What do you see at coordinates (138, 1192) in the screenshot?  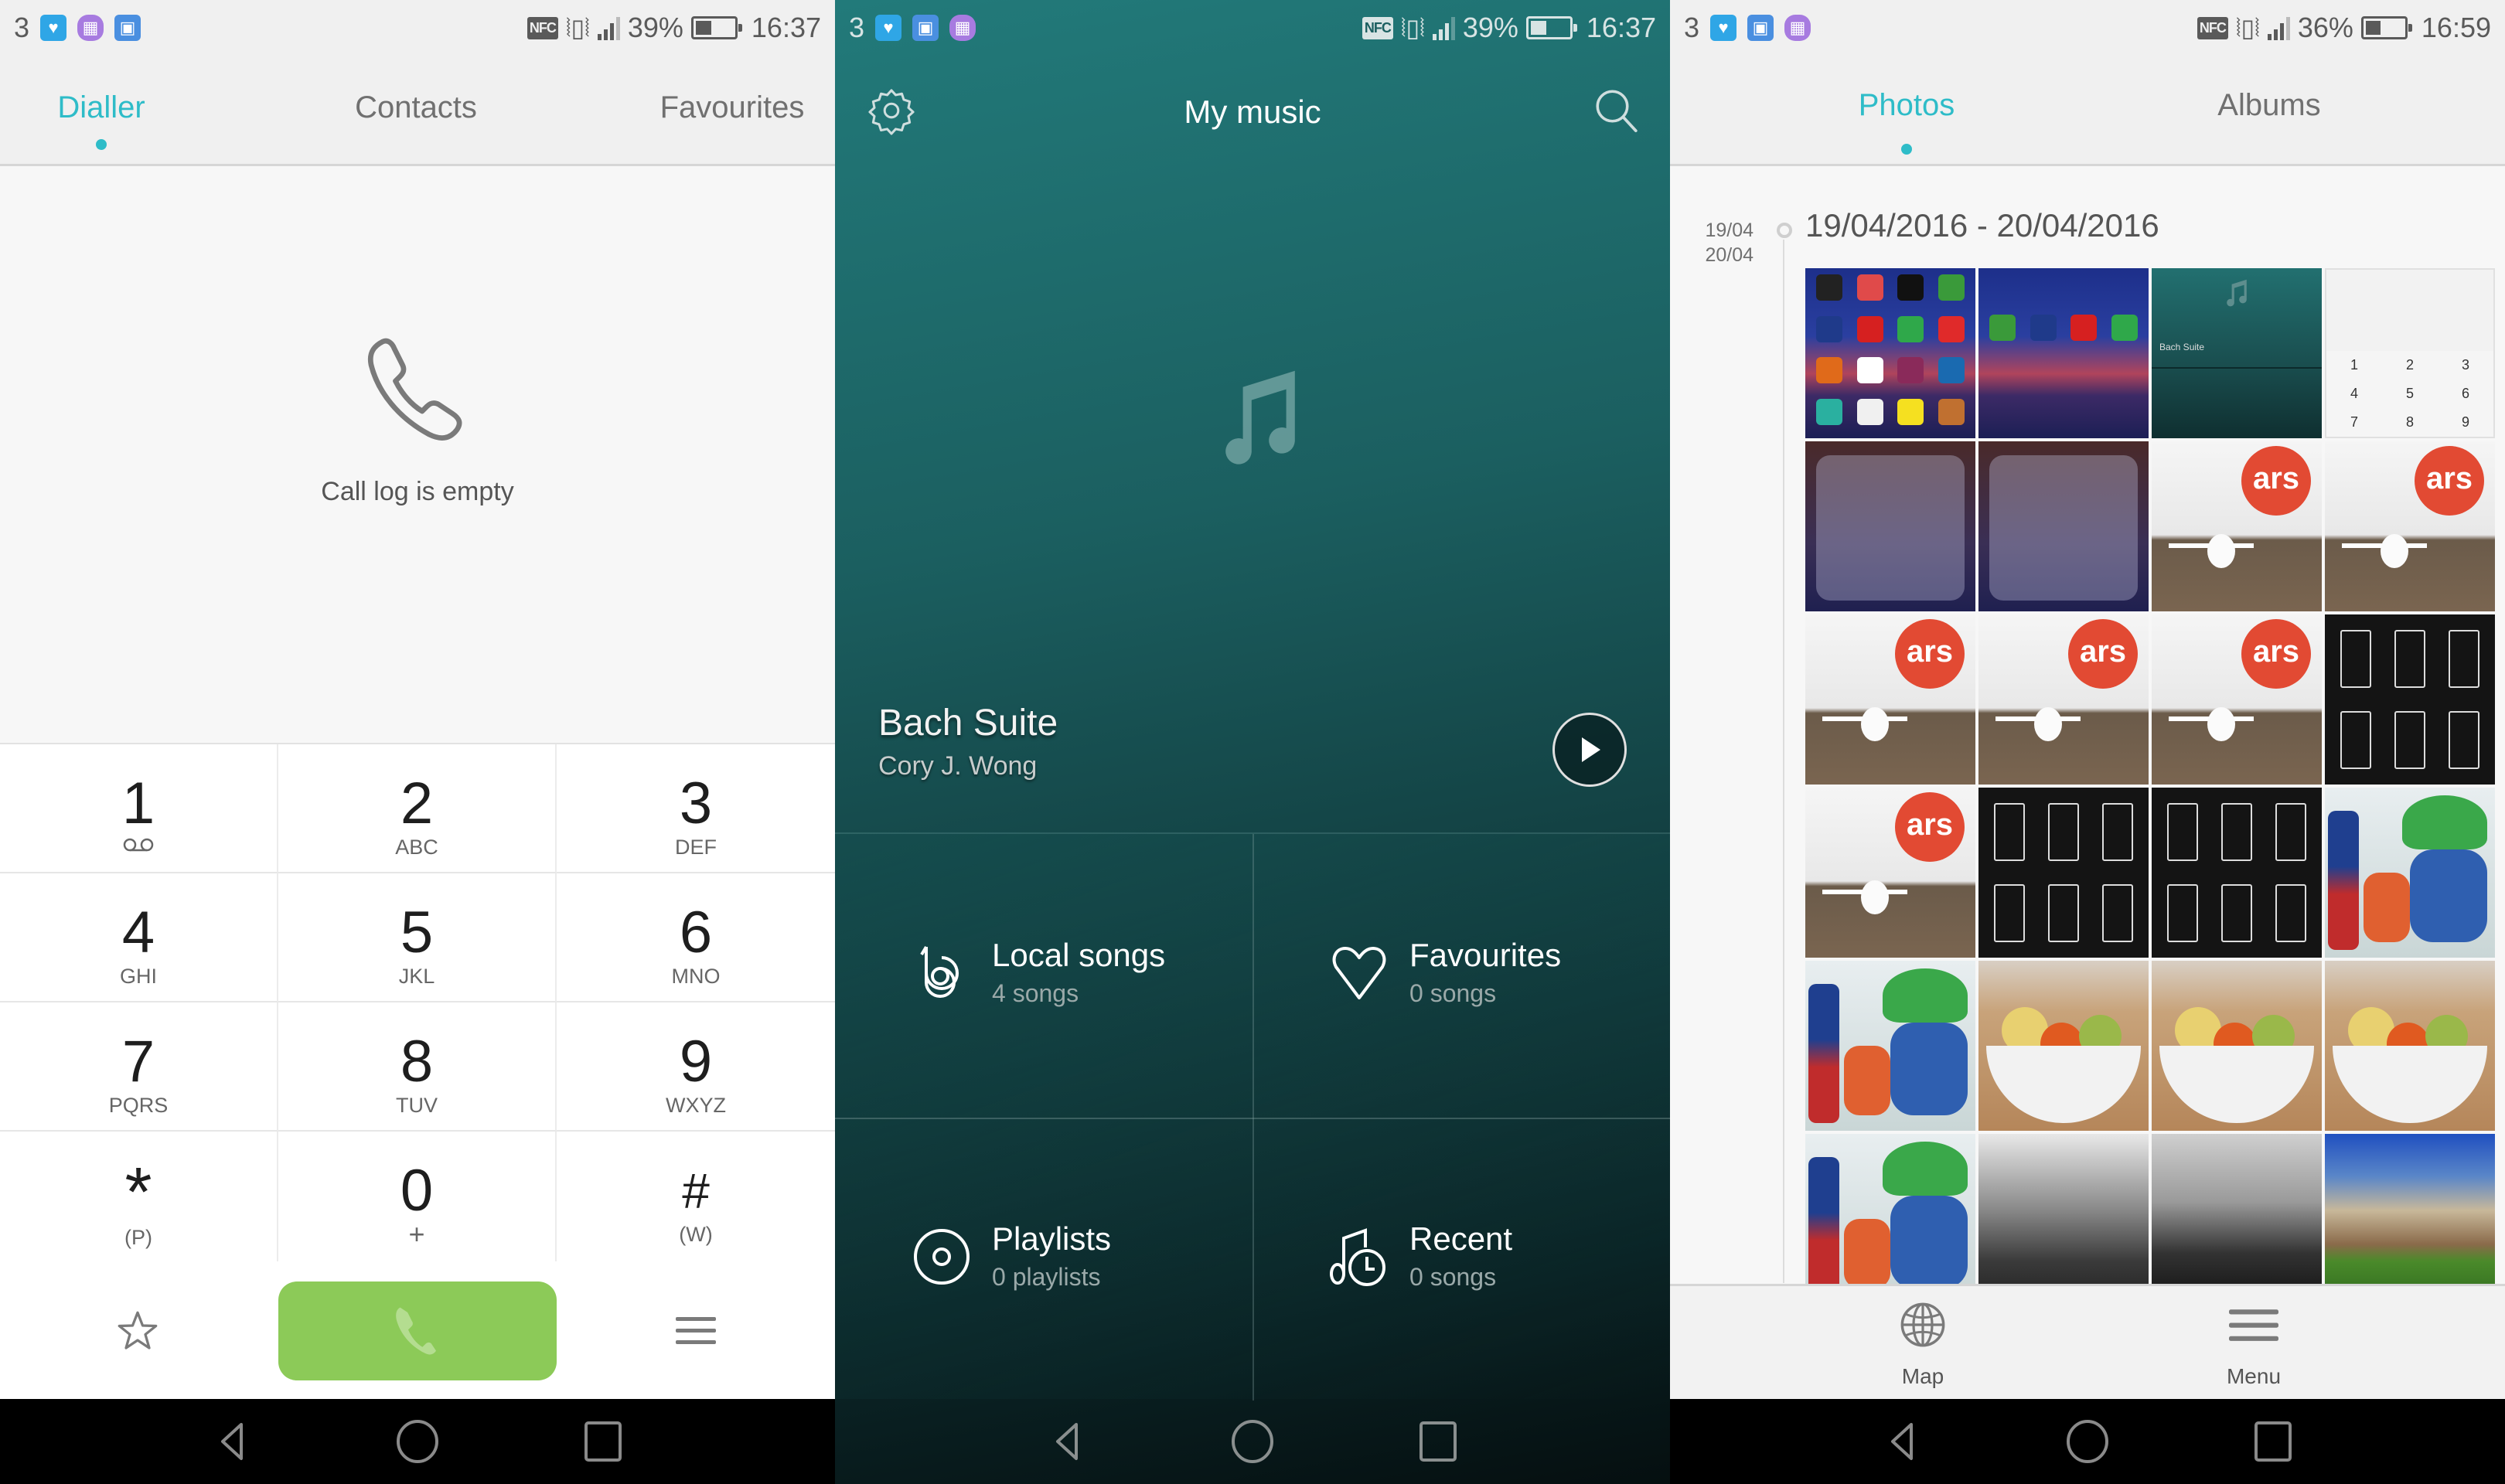 I see `key-digit: *` at bounding box center [138, 1192].